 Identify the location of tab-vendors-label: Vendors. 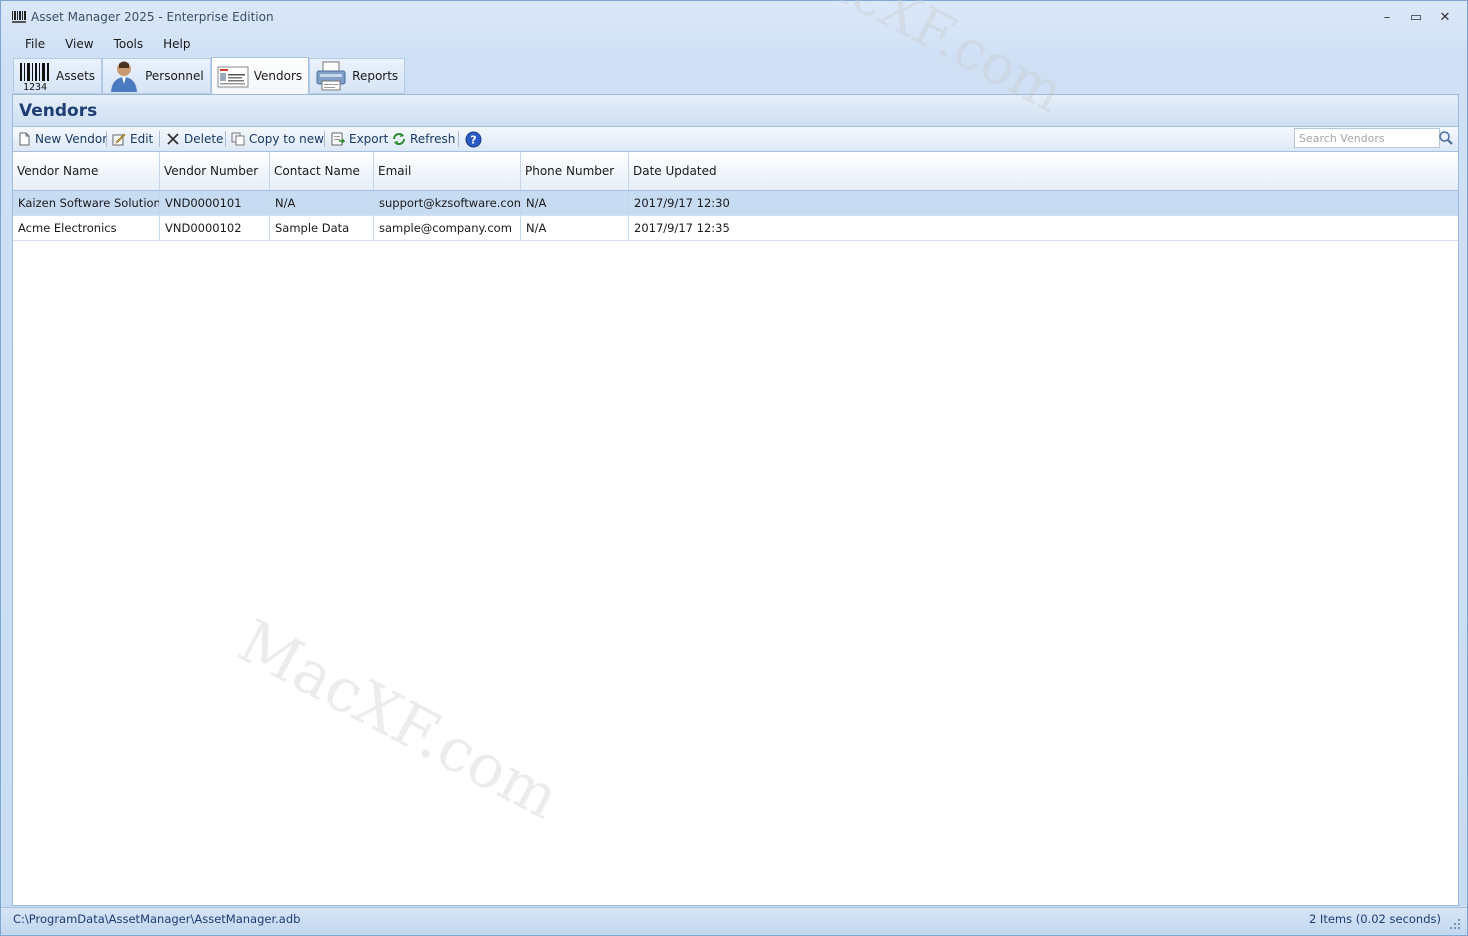
(278, 76).